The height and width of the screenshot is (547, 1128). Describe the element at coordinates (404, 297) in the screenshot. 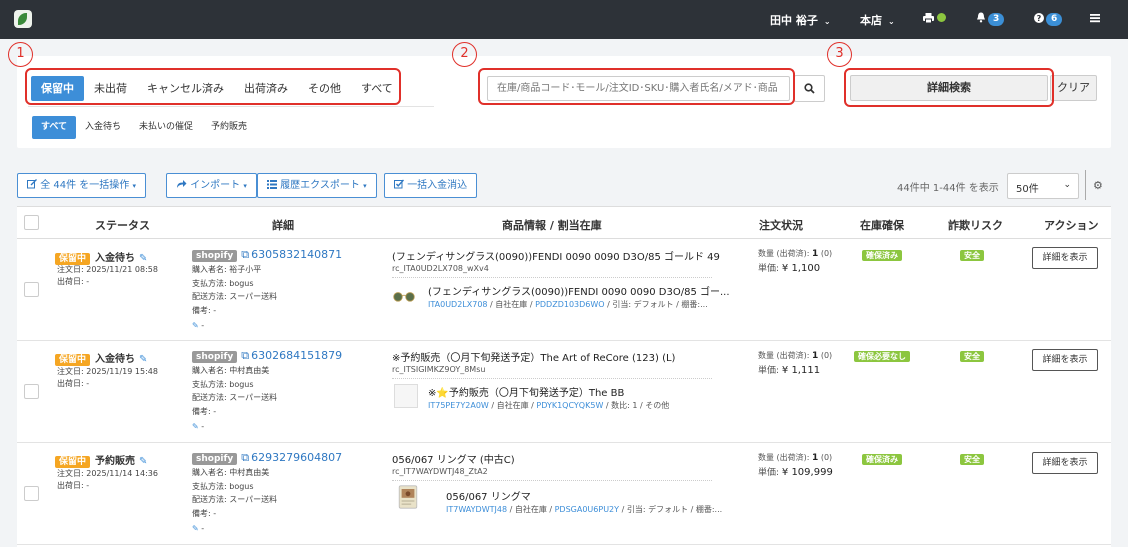

I see `sunglasses-thumbnail` at that location.